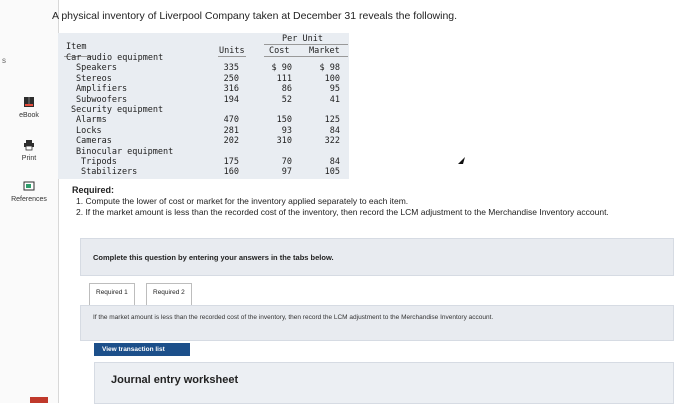  What do you see at coordinates (203, 100) in the screenshot?
I see `table-row: Subwoofers 194 52 41` at bounding box center [203, 100].